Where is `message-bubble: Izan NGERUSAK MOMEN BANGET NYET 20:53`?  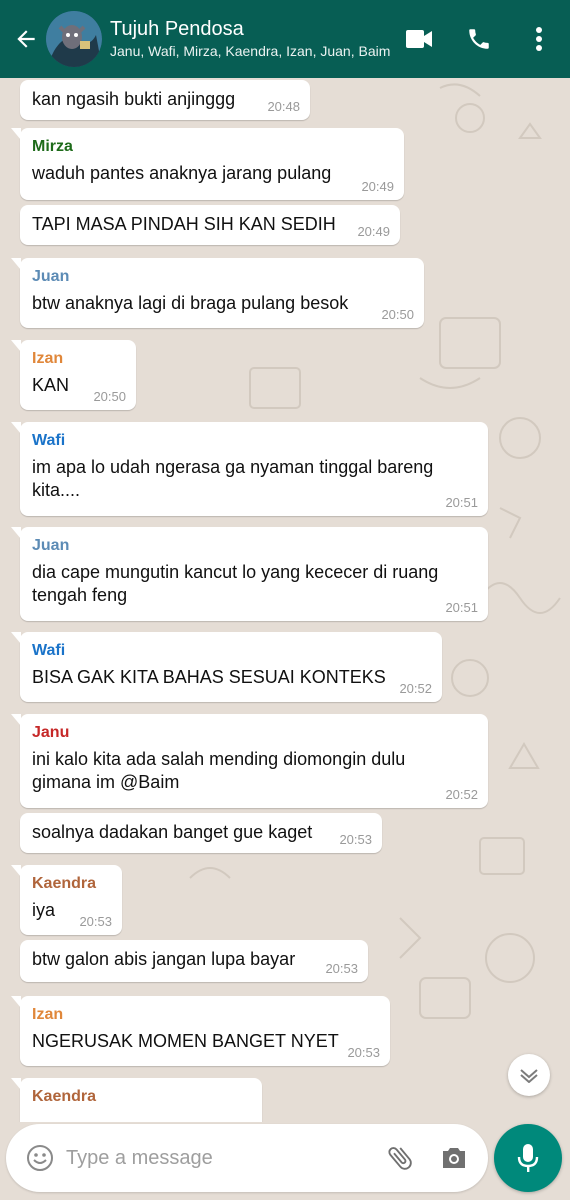
message-bubble: Izan NGERUSAK MOMEN BANGET NYET 20:53 is located at coordinates (200, 1031).